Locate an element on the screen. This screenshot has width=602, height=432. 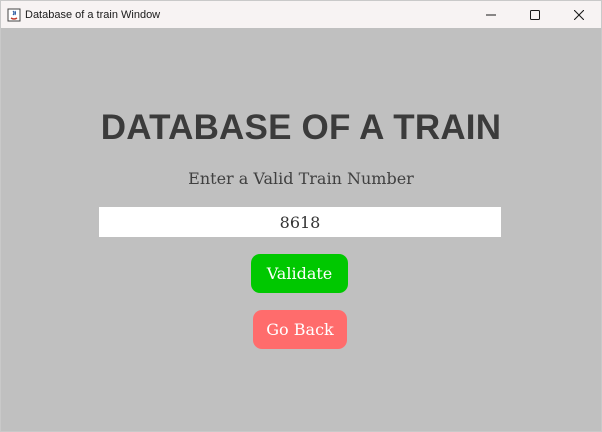
window-controls is located at coordinates (535, 14).